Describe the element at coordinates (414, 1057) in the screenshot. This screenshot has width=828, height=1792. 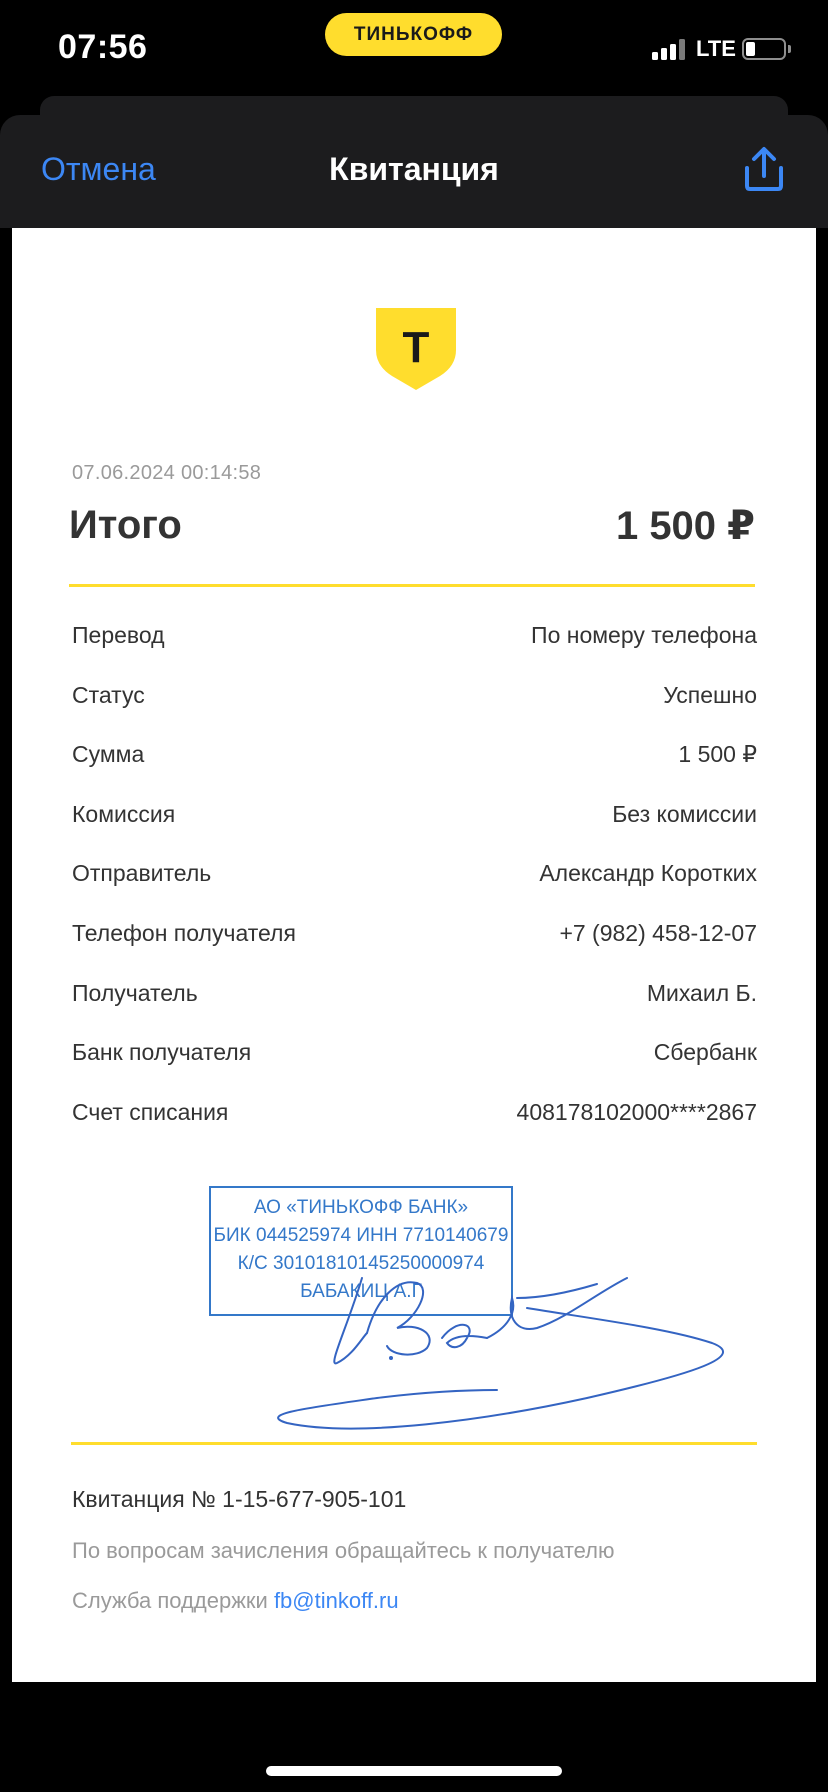
I see `detail-row-recipient-bank: Банк получателя Сбербанк` at that location.